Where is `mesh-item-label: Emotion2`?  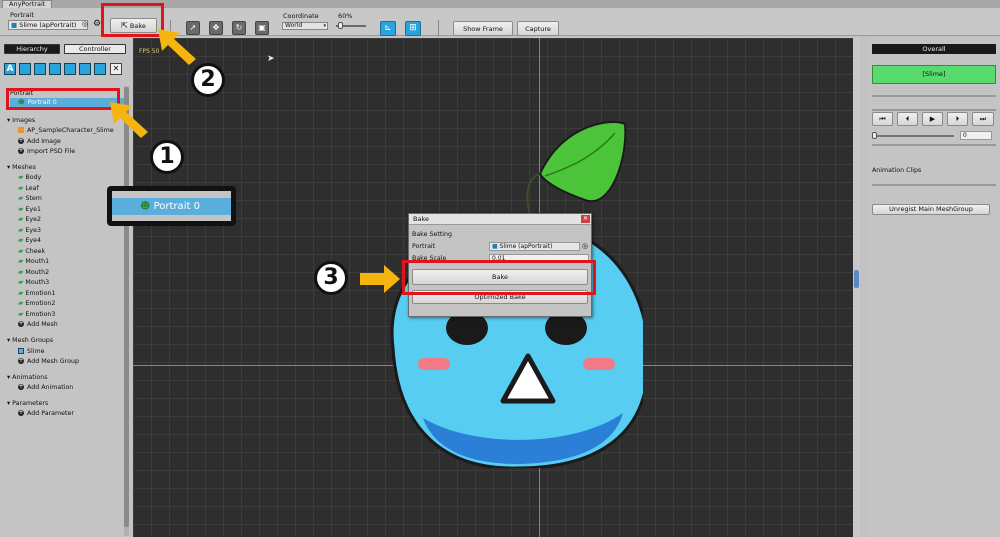
mesh-item-label: Emotion2 is located at coordinates (40, 303).